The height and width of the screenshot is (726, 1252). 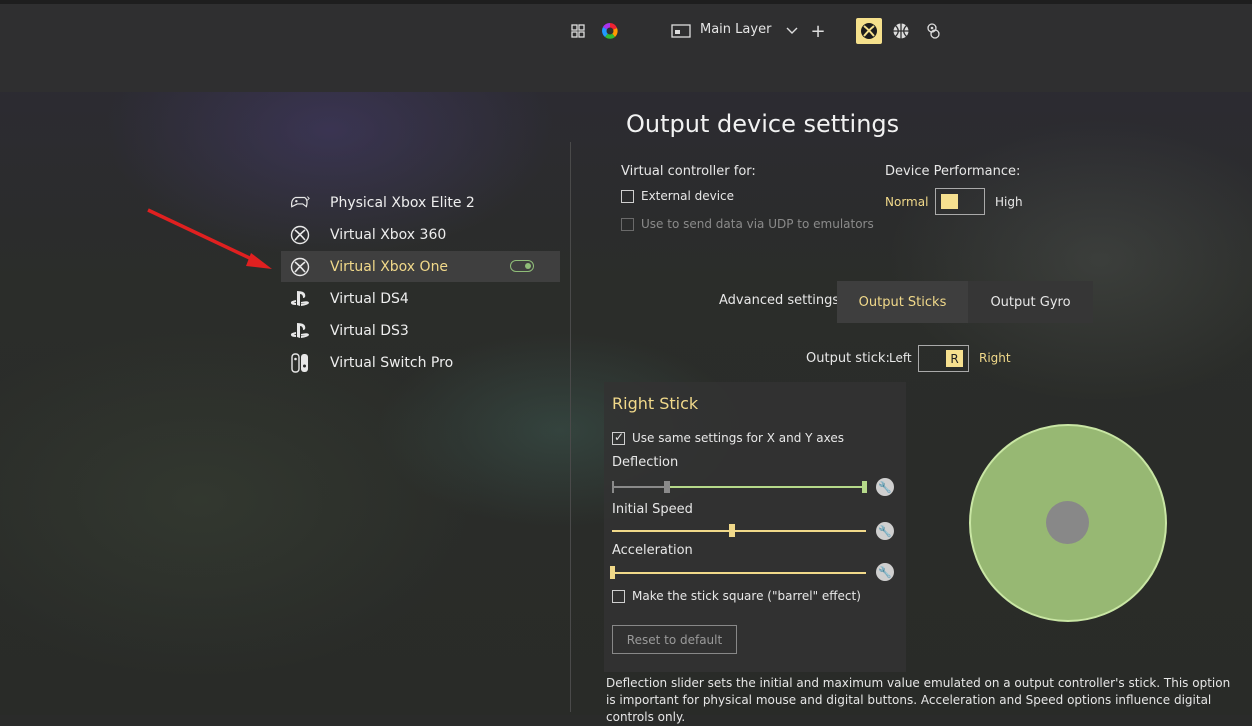 What do you see at coordinates (735, 29) in the screenshot?
I see `layer-name: Main Layer` at bounding box center [735, 29].